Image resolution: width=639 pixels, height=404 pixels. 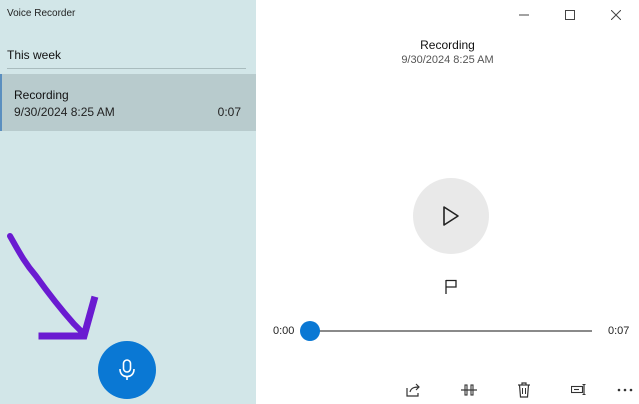 I want to click on more-options-button, so click(x=625, y=390).